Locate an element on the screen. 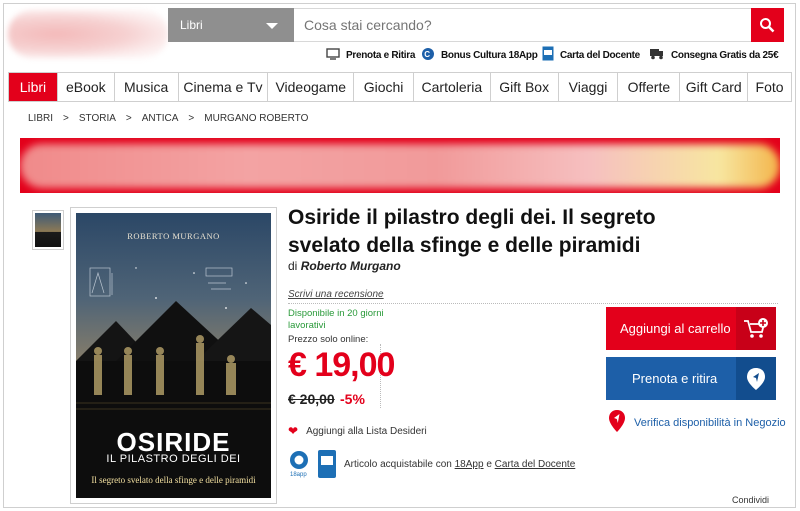  service-consegna-gratis: Consegna Gratis da 25€ is located at coordinates (714, 55).